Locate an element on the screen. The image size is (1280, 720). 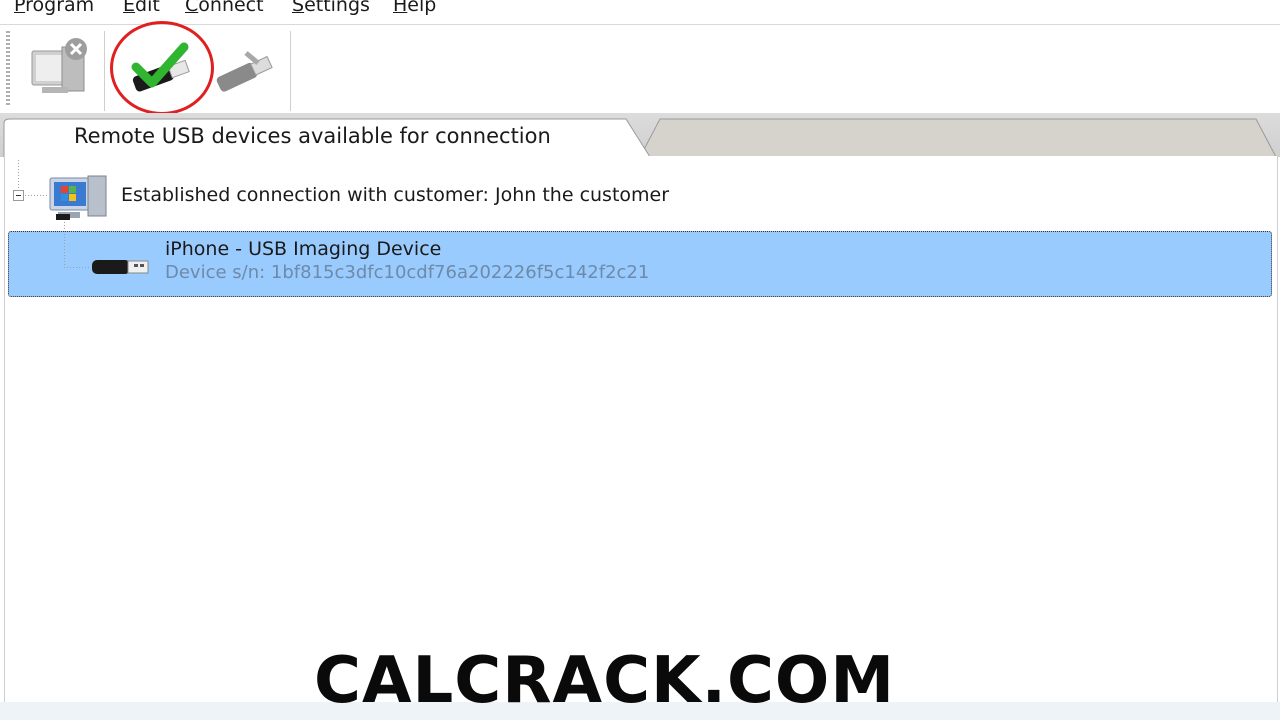
disconnect-computer-button is located at coordinates (64, 69).